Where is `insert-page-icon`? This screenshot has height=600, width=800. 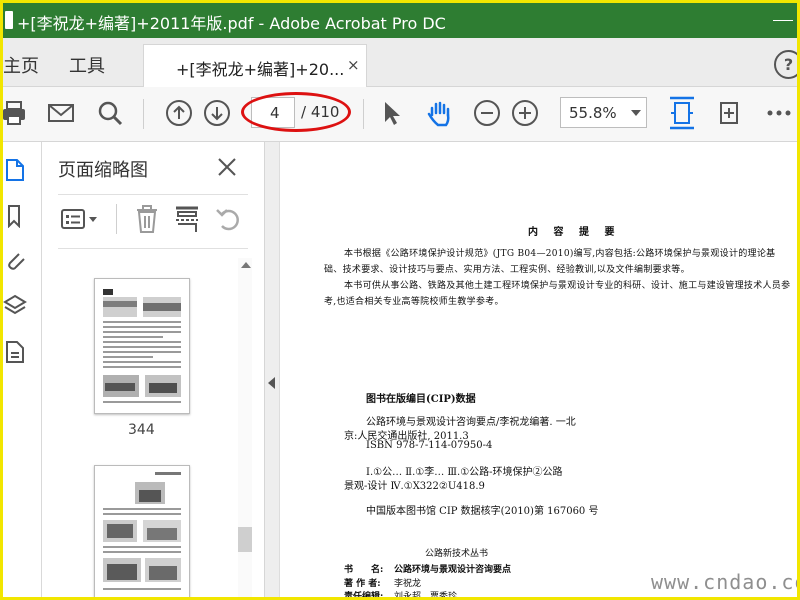 insert-page-icon is located at coordinates (187, 219).